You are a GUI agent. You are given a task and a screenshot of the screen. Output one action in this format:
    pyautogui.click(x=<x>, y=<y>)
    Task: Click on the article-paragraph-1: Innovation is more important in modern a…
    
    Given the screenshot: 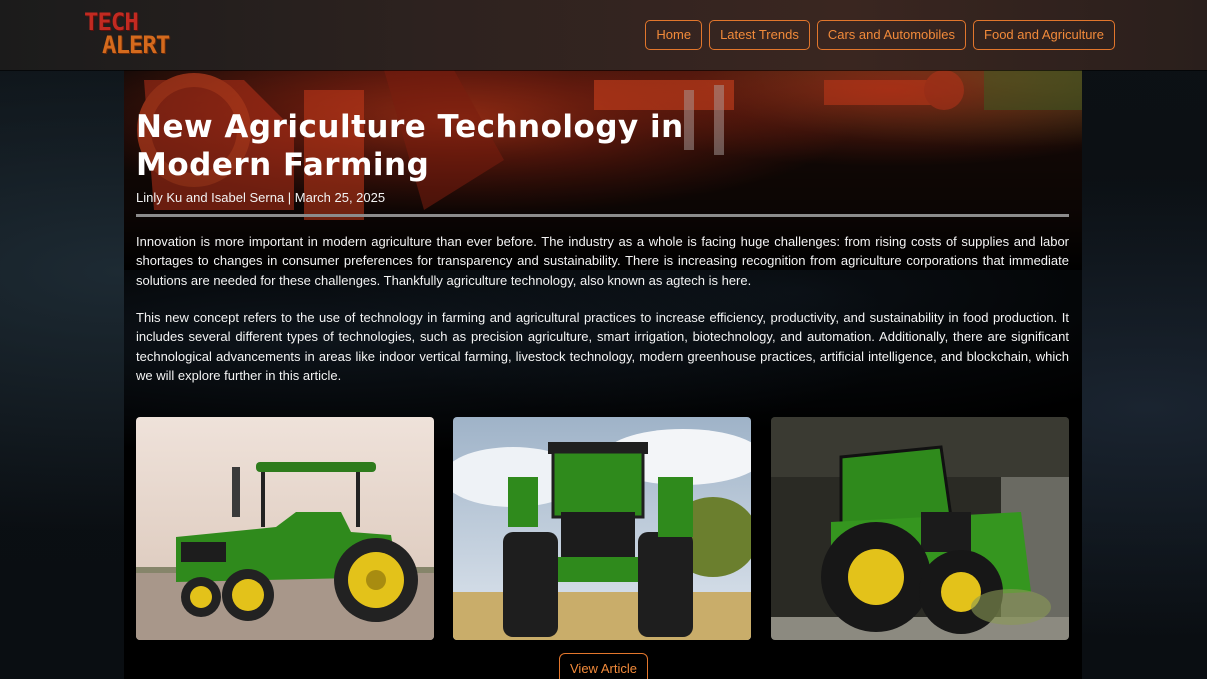 What is the action you would take?
    pyautogui.click(x=602, y=261)
    